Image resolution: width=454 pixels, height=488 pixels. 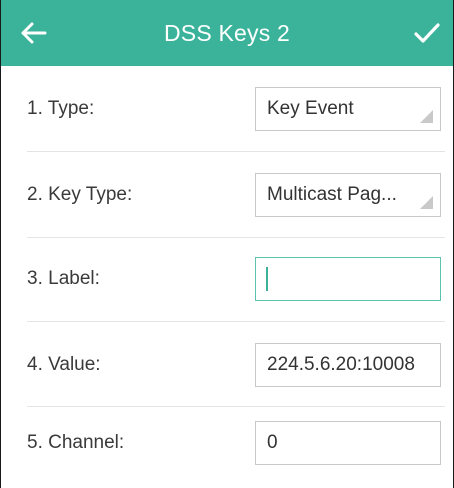 What do you see at coordinates (76, 442) in the screenshot?
I see `field-label: 5. Channel:` at bounding box center [76, 442].